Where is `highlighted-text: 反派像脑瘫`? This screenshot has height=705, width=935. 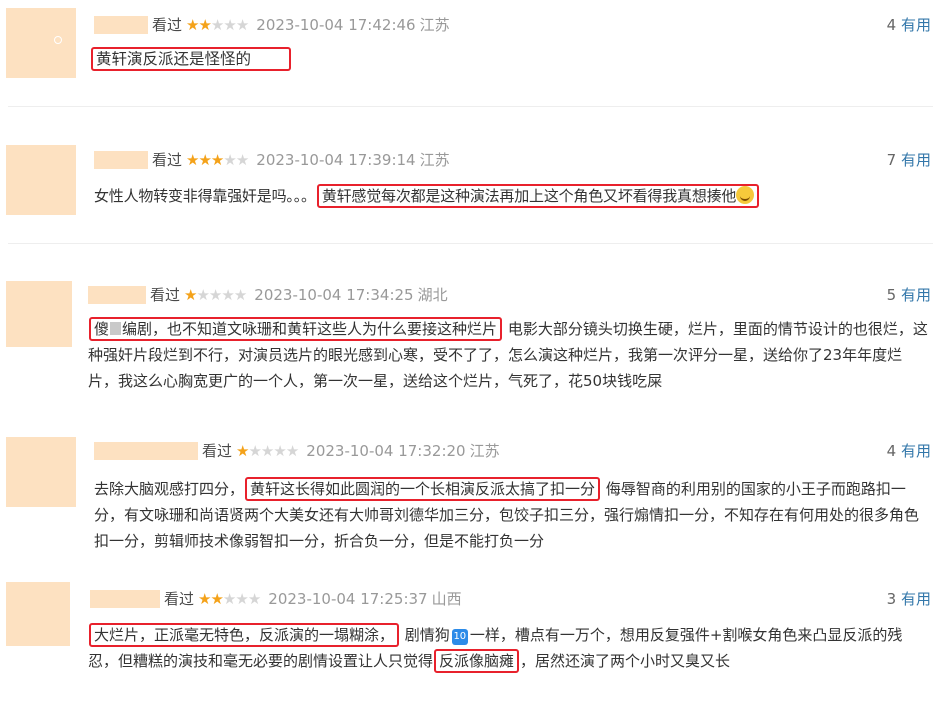
highlighted-text: 反派像脑瘫 is located at coordinates (477, 661).